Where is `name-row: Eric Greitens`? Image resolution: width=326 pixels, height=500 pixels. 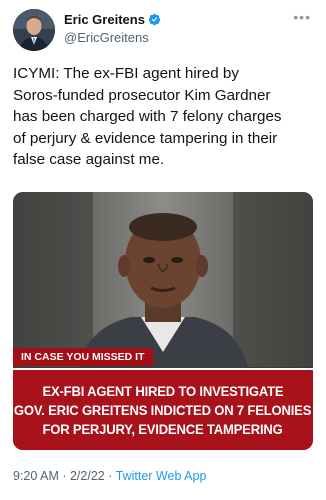
name-row: Eric Greitens is located at coordinates (112, 19).